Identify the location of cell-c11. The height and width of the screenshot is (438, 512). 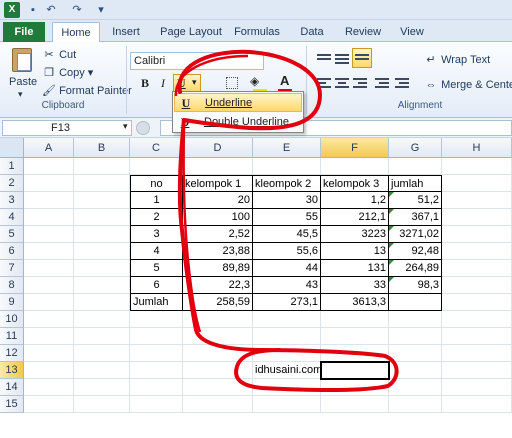
(156, 336).